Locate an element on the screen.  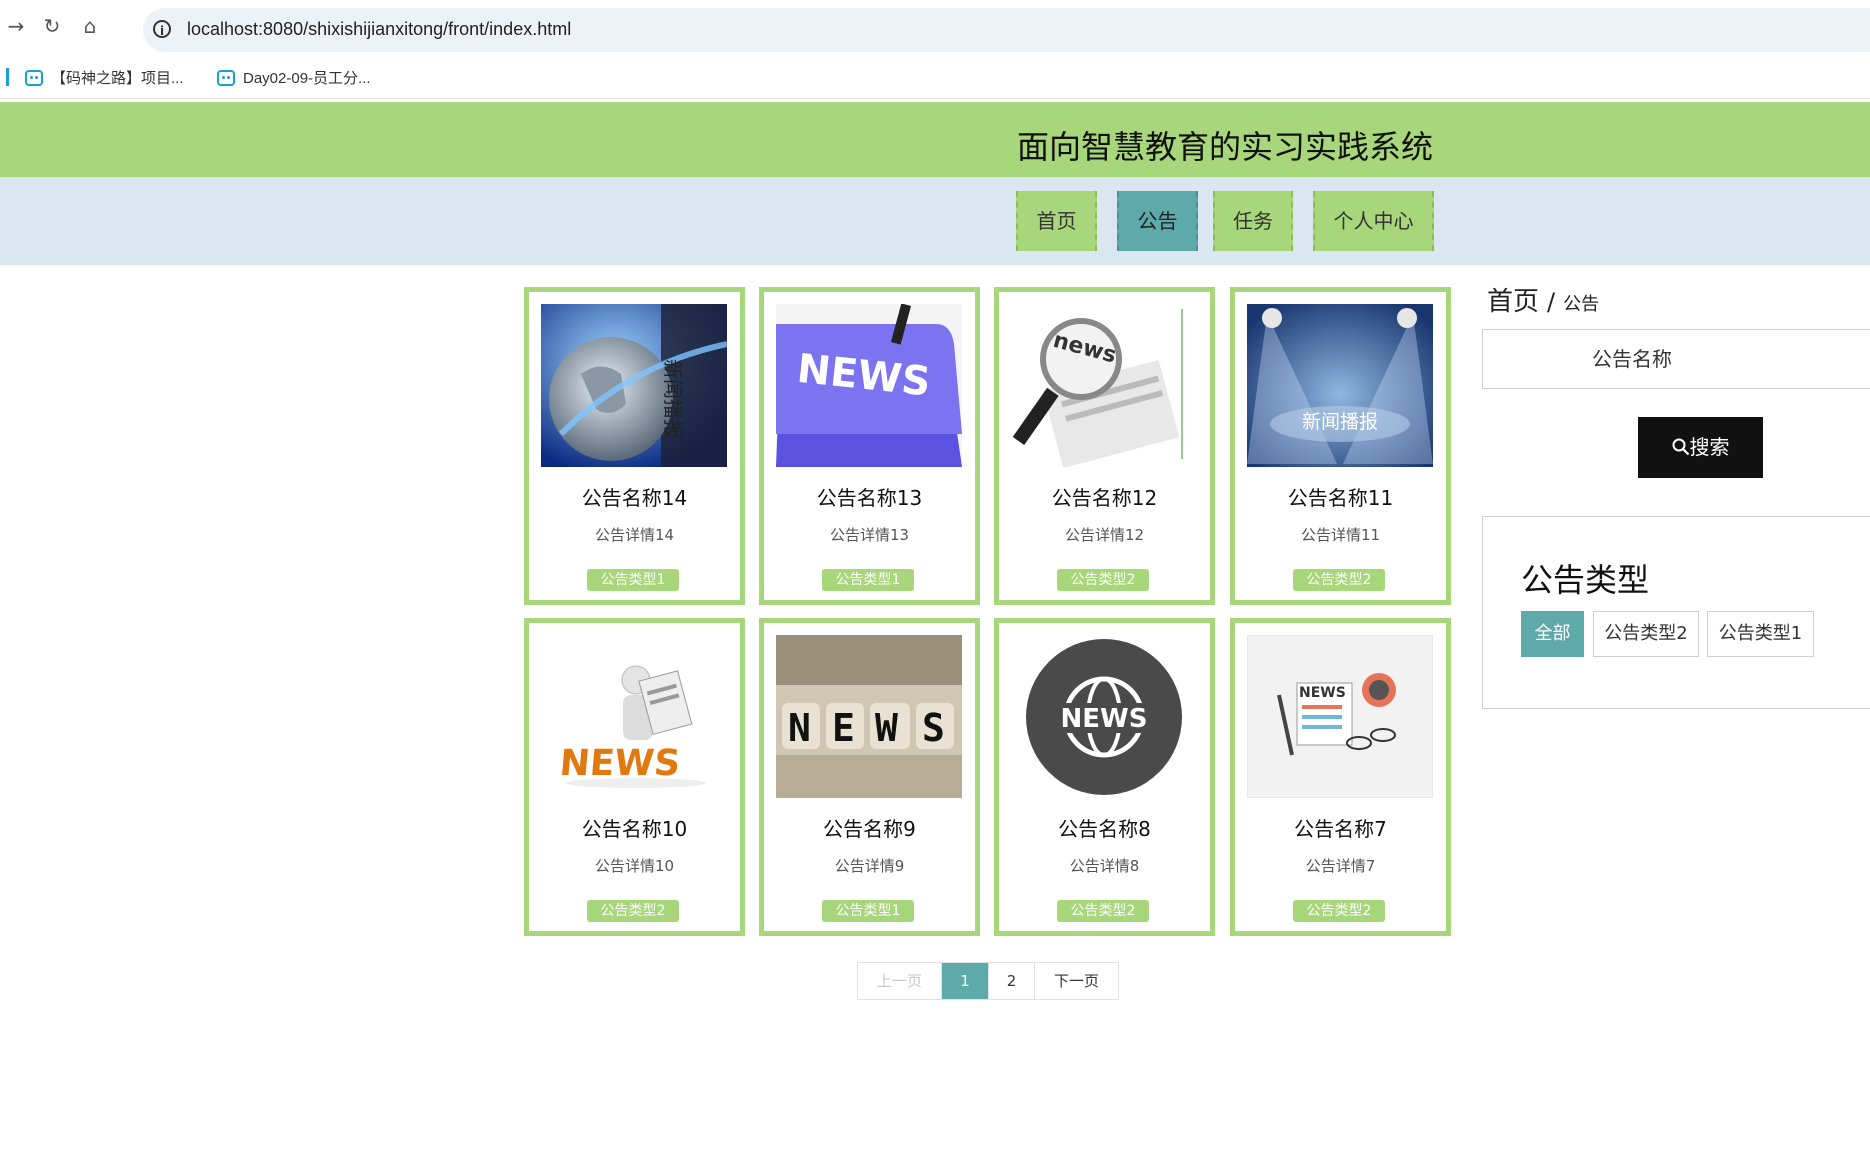
card-title: 公告名称13 is located at coordinates (869, 498).